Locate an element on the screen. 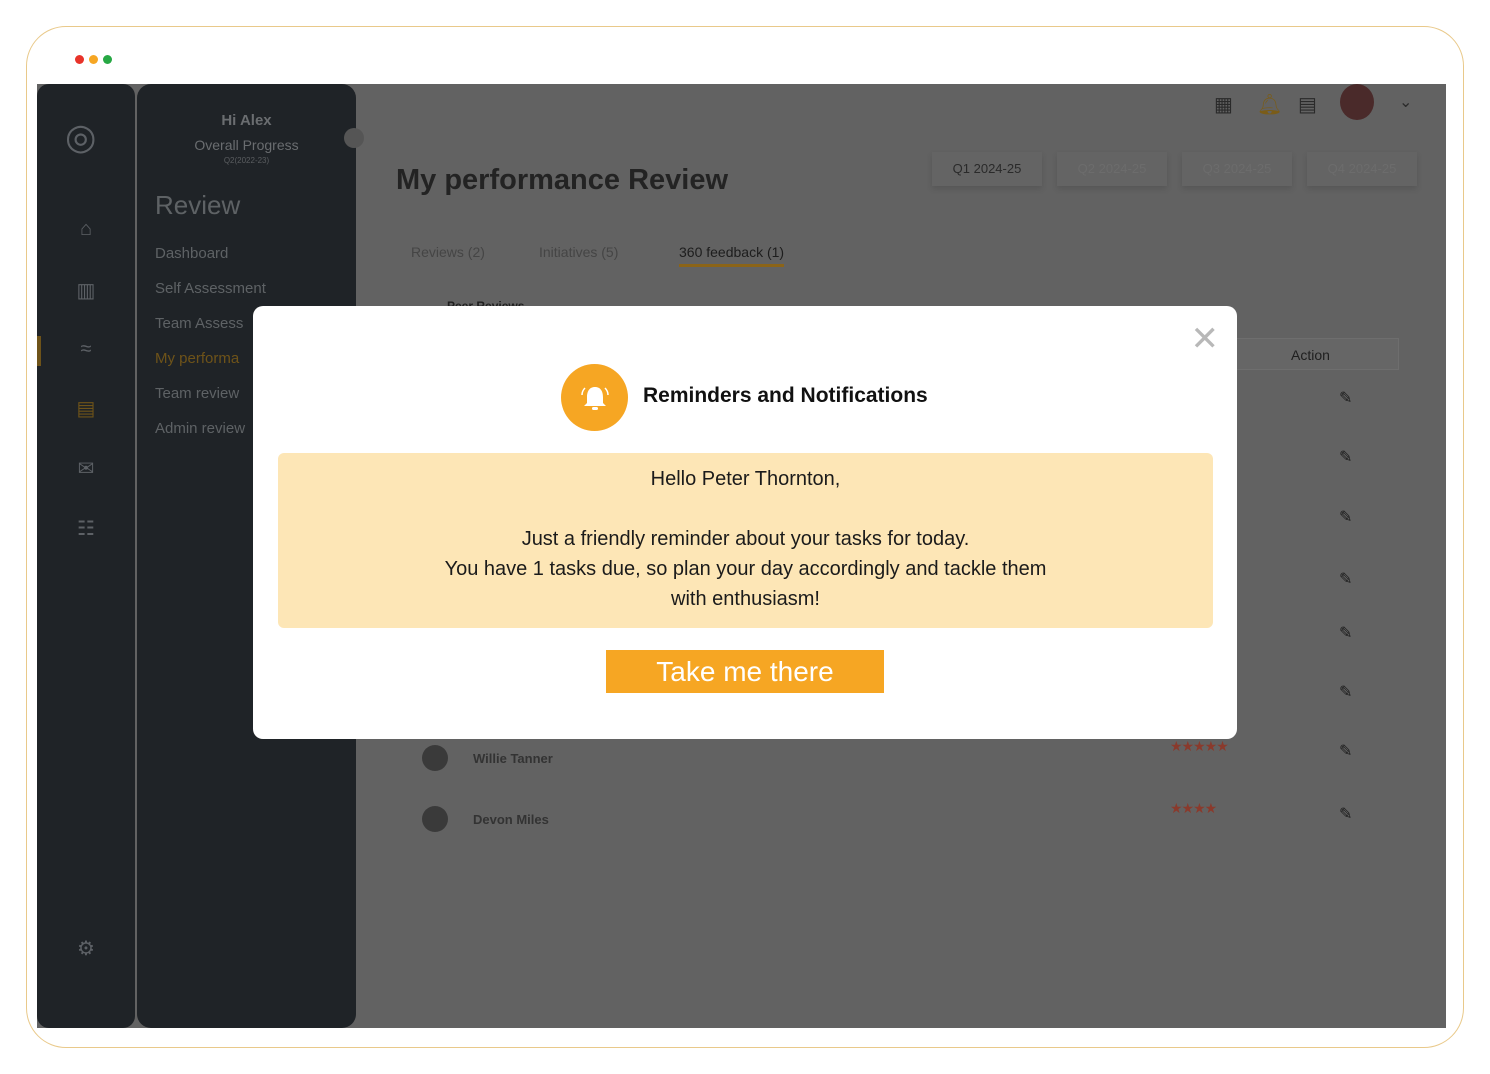 The image size is (1490, 1074). action-column-header: Action is located at coordinates (1310, 354).